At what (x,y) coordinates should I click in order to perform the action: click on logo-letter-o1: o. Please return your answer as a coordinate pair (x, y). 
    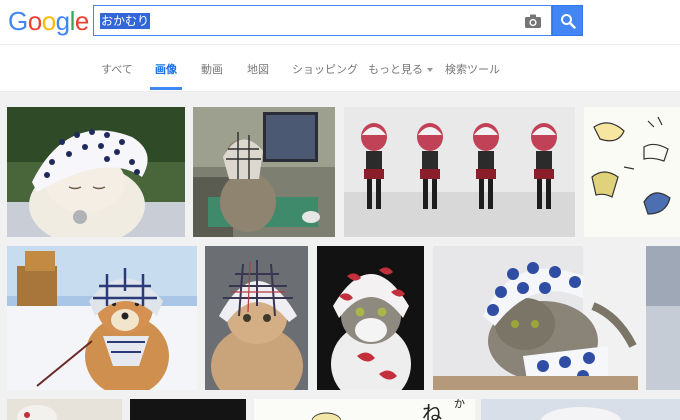
    Looking at the image, I should click on (34, 21).